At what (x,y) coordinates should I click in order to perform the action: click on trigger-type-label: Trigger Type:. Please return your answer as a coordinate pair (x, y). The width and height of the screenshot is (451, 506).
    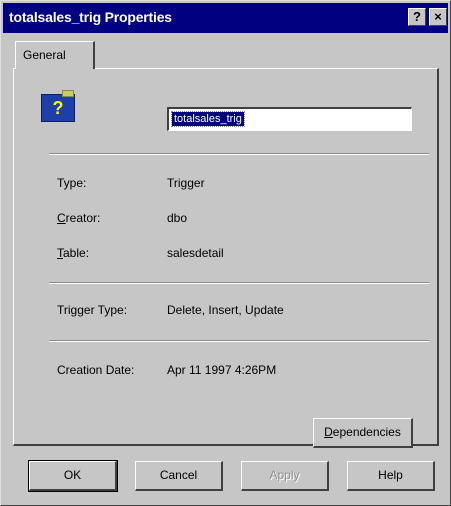
    Looking at the image, I should click on (92, 310).